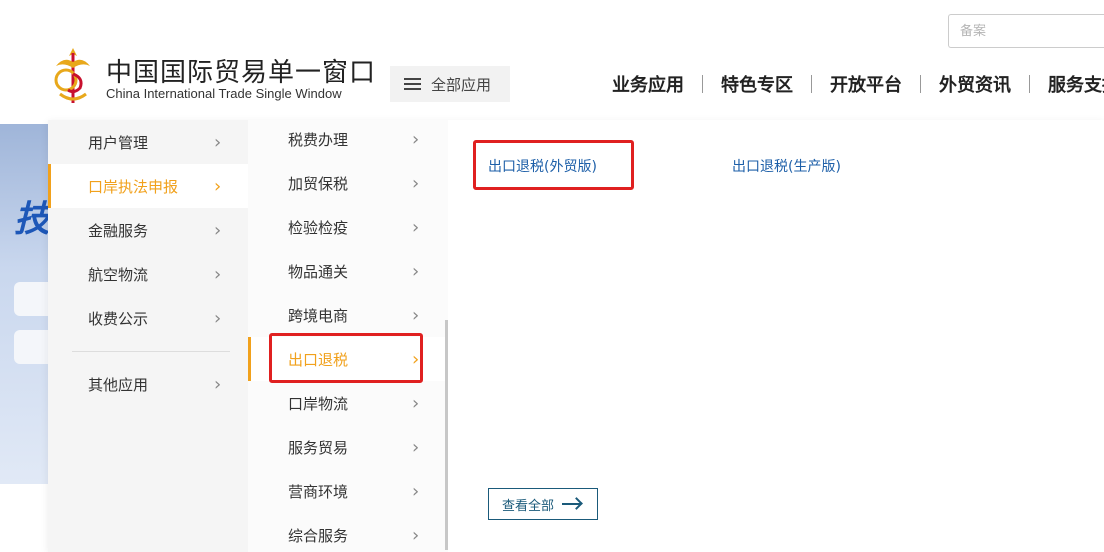 The image size is (1104, 552). What do you see at coordinates (318, 183) in the screenshot?
I see `submenu-item-label: 加贸保税` at bounding box center [318, 183].